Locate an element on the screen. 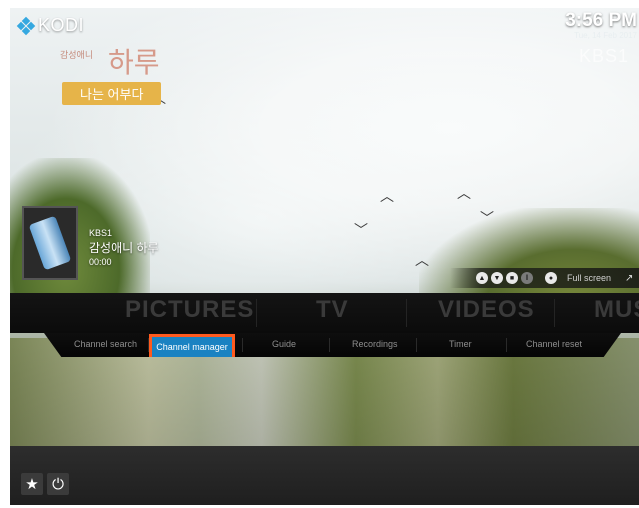 This screenshot has width=639, height=508. stop-icon: ■ is located at coordinates (512, 278).